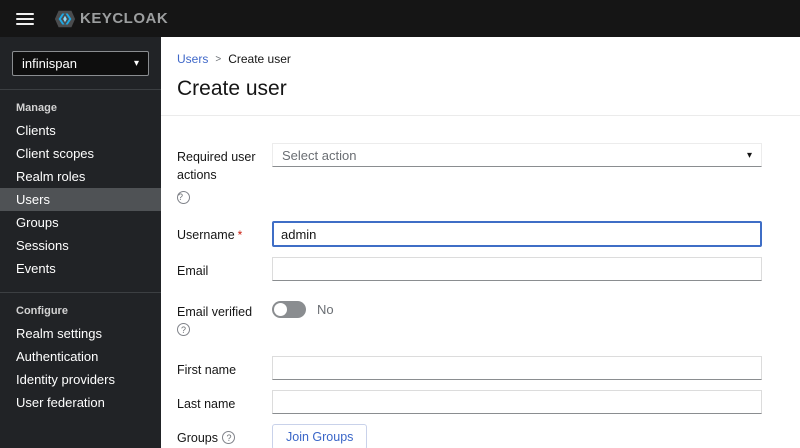  I want to click on sidebar-item-user-federation: User federation, so click(80, 402).